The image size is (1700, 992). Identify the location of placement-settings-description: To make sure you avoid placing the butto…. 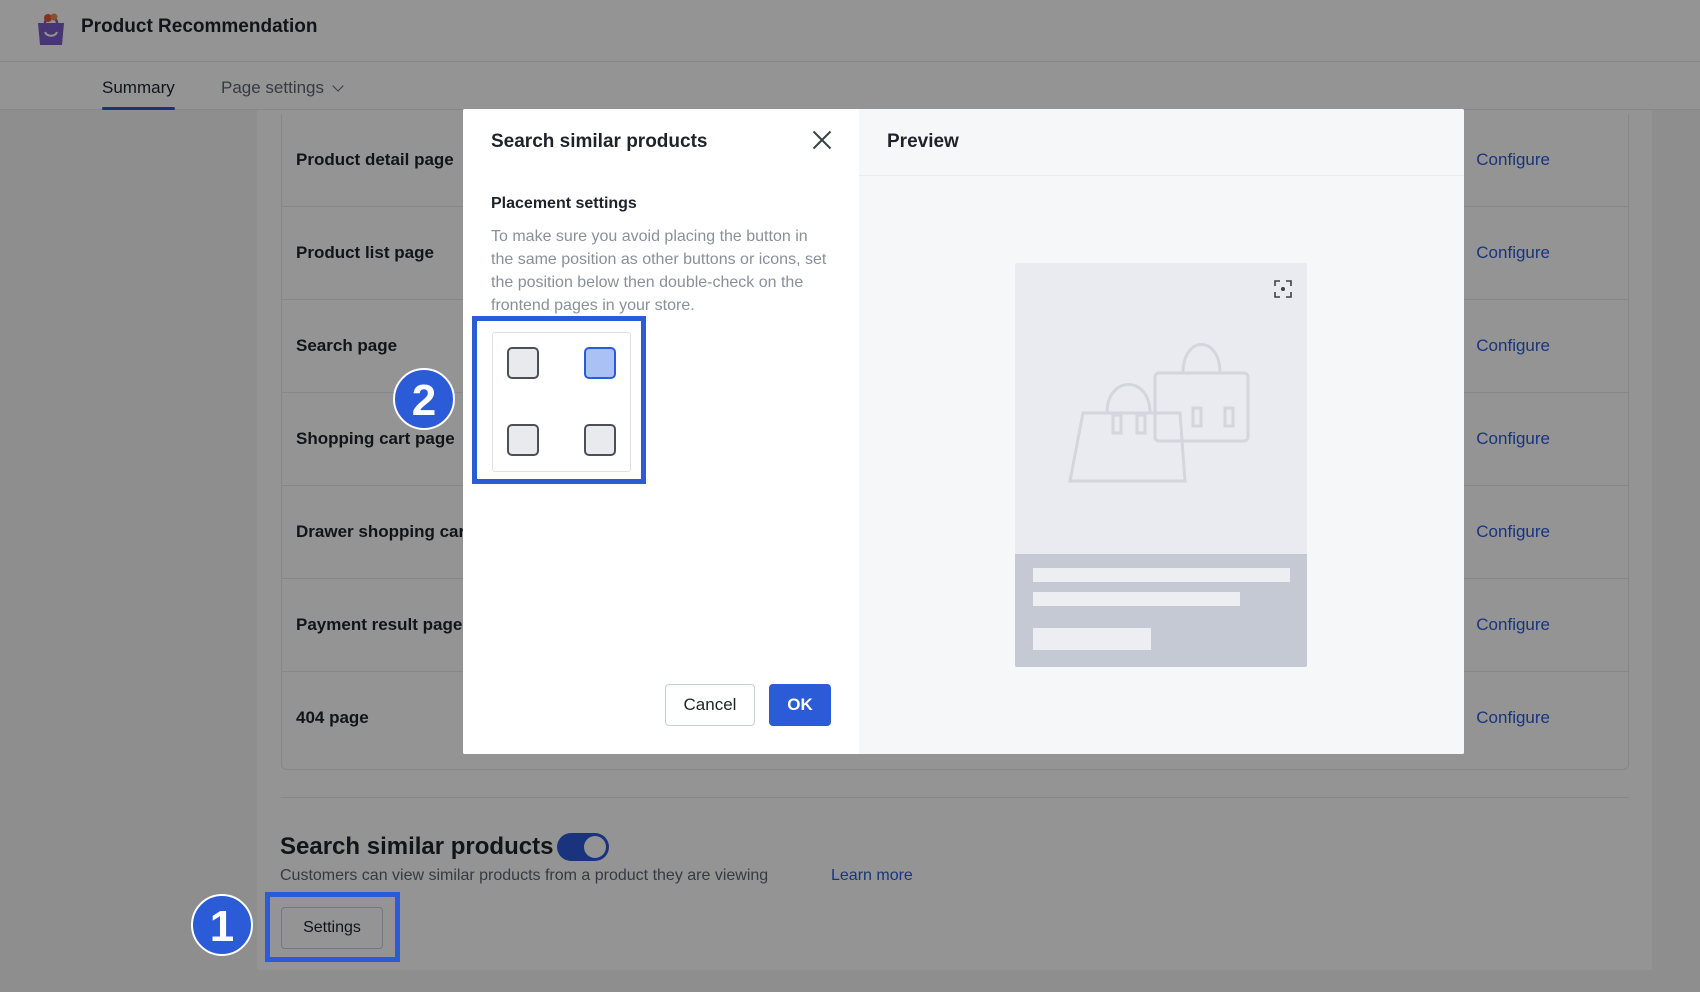
(659, 271).